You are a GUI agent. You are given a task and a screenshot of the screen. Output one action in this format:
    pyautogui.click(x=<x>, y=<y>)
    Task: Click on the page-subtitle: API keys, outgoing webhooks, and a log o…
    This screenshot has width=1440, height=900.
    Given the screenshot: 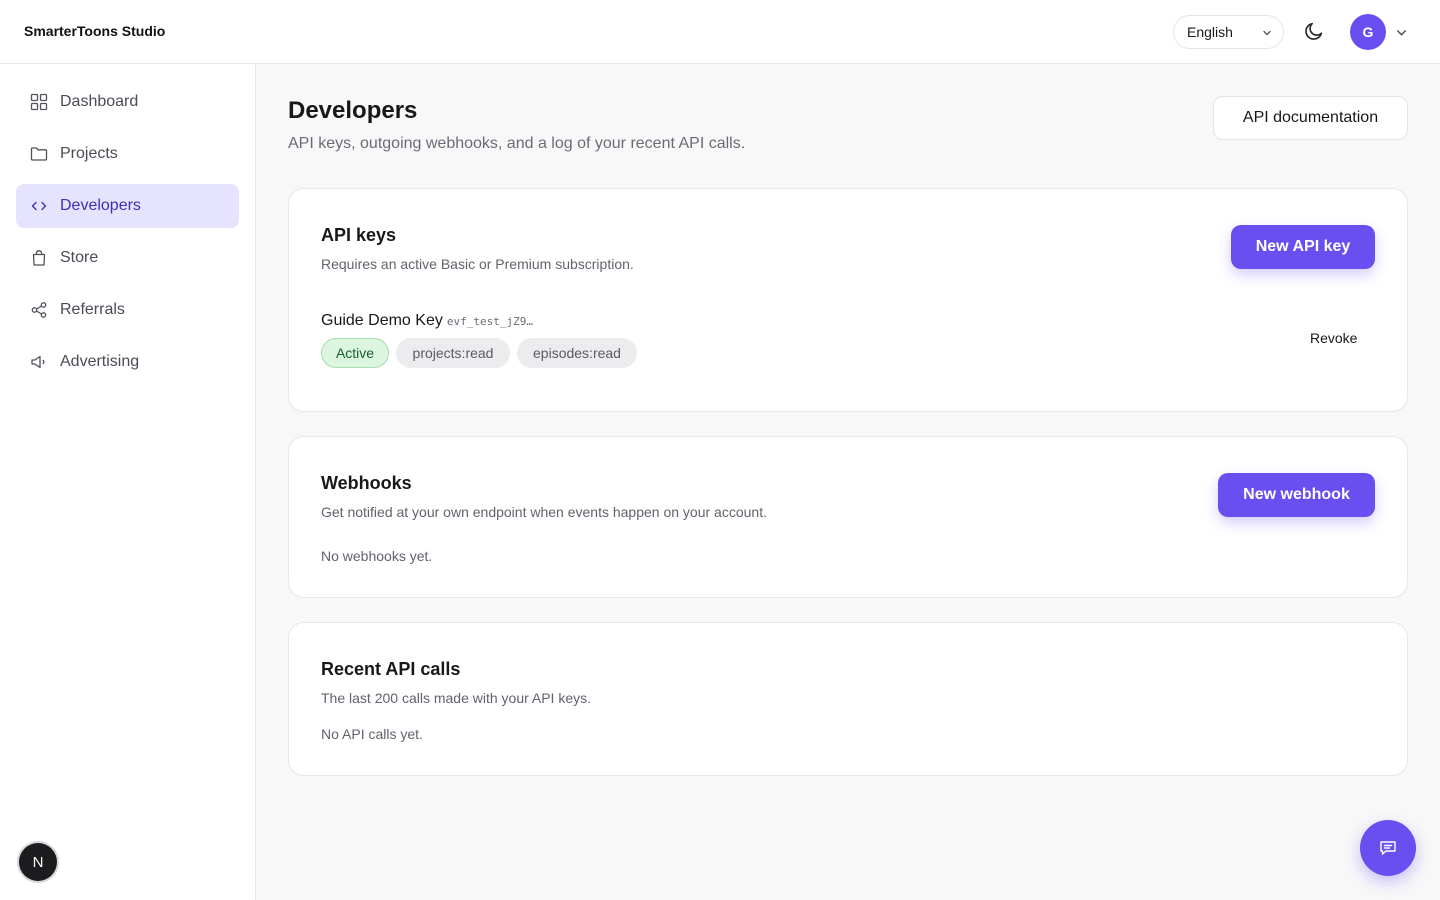 What is the action you would take?
    pyautogui.click(x=517, y=143)
    